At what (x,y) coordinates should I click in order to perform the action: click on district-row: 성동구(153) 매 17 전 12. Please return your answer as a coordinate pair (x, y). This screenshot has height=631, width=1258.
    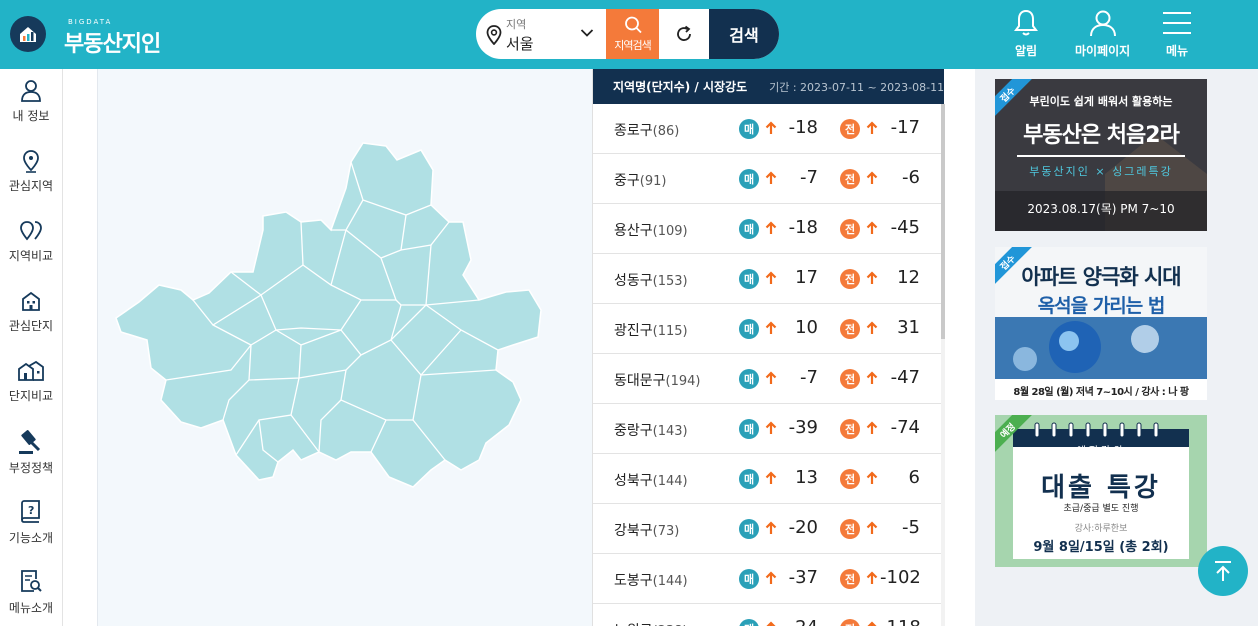
    Looking at the image, I should click on (767, 279).